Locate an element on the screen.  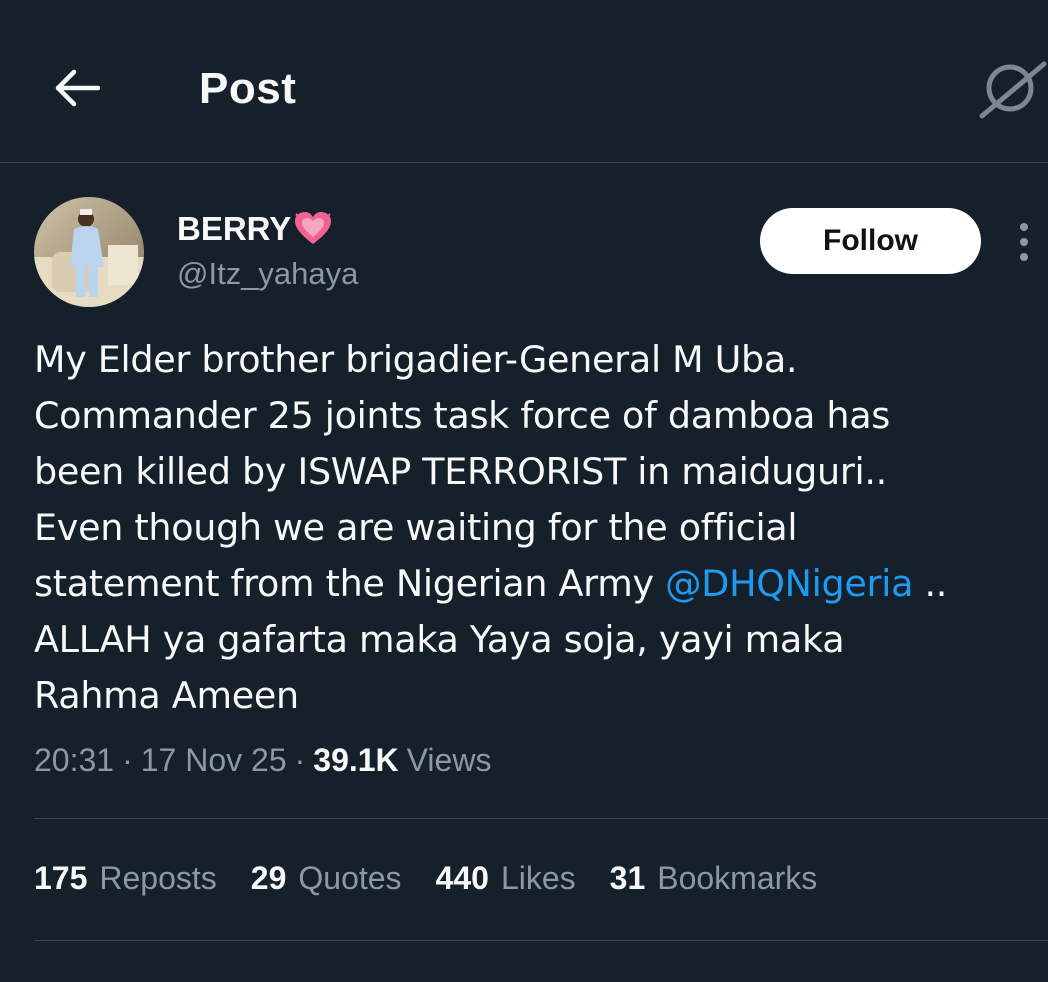
views-count: 39.1K is located at coordinates (355, 760).